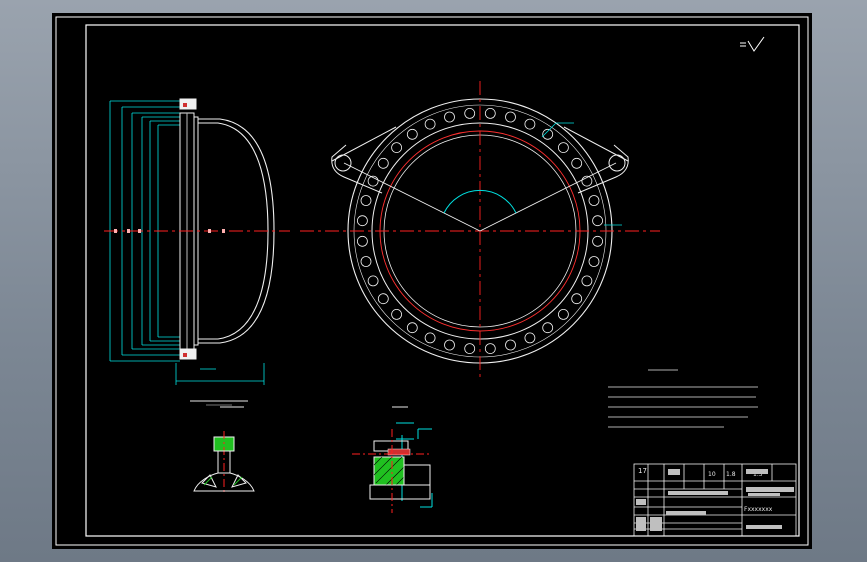 The height and width of the screenshot is (562, 867). I want to click on tb-cell-2: 10, so click(712, 474).